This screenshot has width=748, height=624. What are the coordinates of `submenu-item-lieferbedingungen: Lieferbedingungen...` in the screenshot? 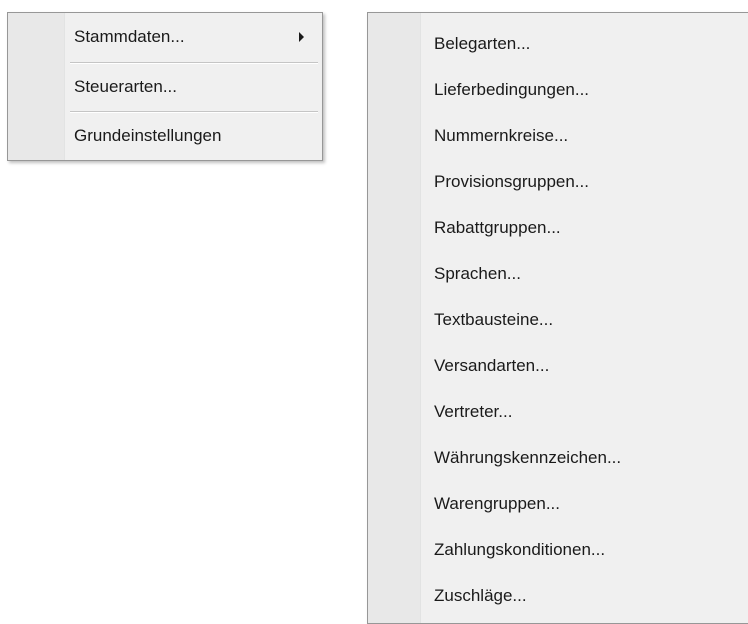 It's located at (558, 90).